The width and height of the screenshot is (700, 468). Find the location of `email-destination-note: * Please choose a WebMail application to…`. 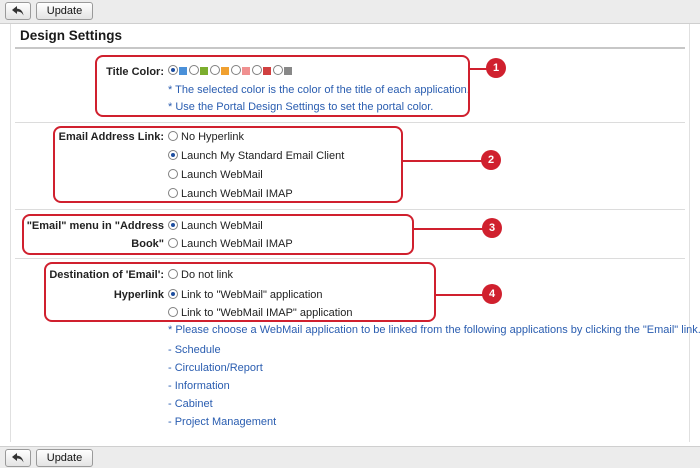

email-destination-note: * Please choose a WebMail application to… is located at coordinates (434, 330).